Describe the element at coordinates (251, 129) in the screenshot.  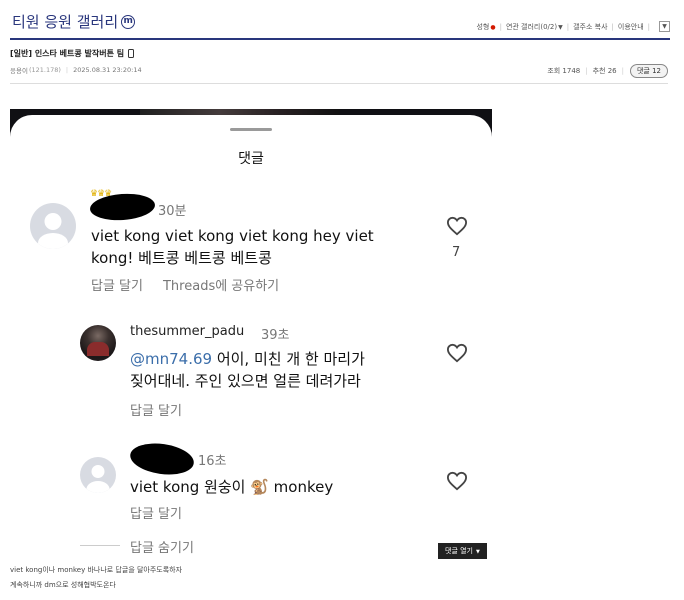
I see `drag-handle` at that location.